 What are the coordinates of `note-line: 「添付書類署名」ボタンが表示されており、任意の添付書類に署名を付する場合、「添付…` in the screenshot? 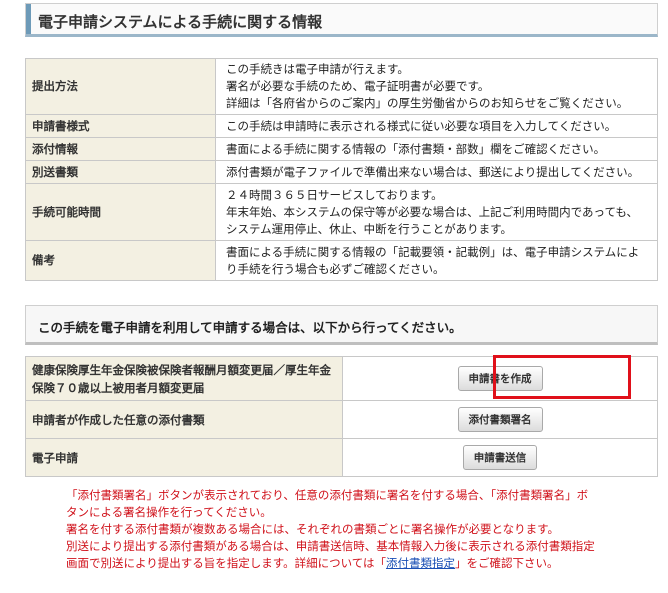 It's located at (327, 495).